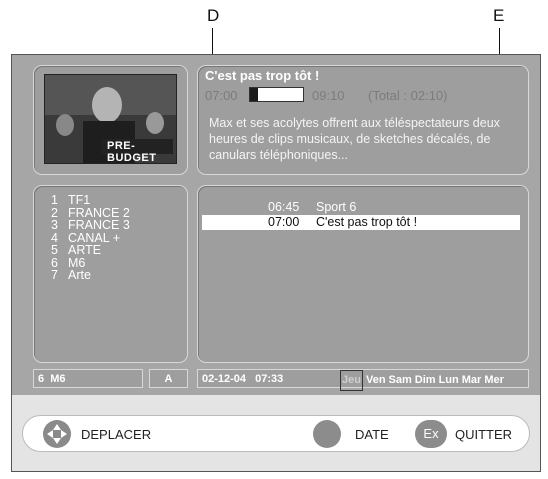 This screenshot has width=548, height=479. What do you see at coordinates (400, 380) in the screenshot?
I see `day-sam: Sam` at bounding box center [400, 380].